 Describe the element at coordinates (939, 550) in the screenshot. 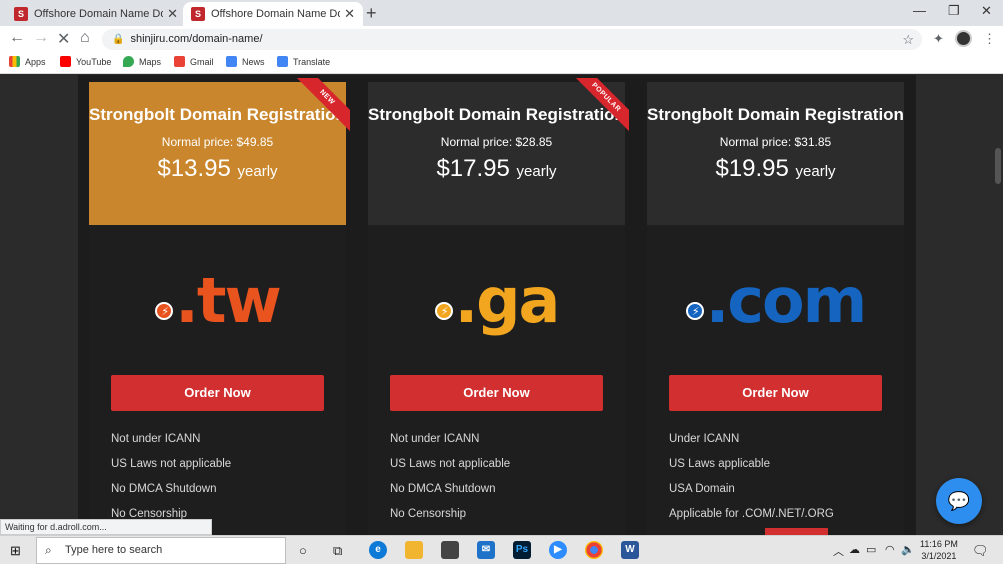

I see `system-clock: 11:16 PM 3/1/2021` at that location.